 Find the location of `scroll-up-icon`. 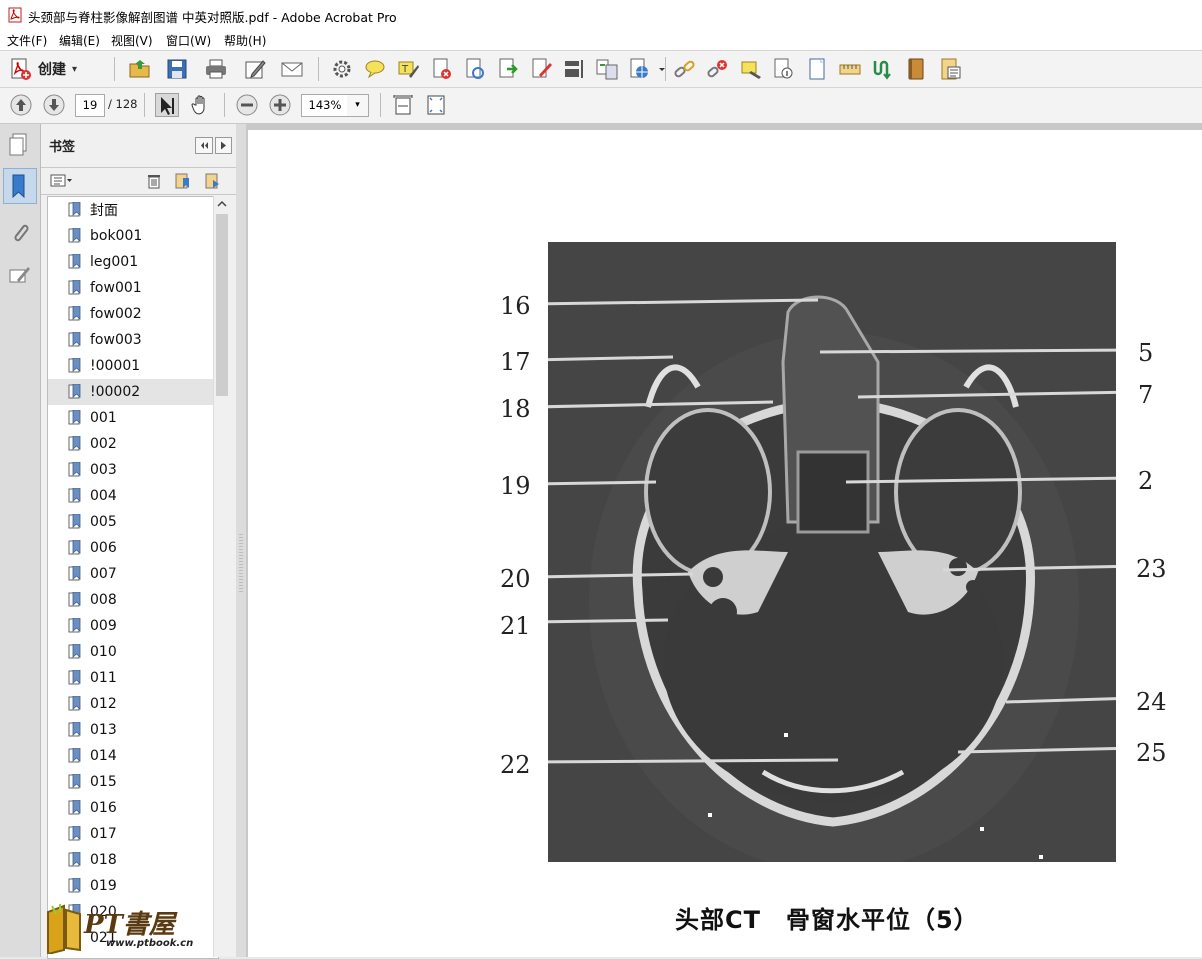

scroll-up-icon is located at coordinates (222, 204).